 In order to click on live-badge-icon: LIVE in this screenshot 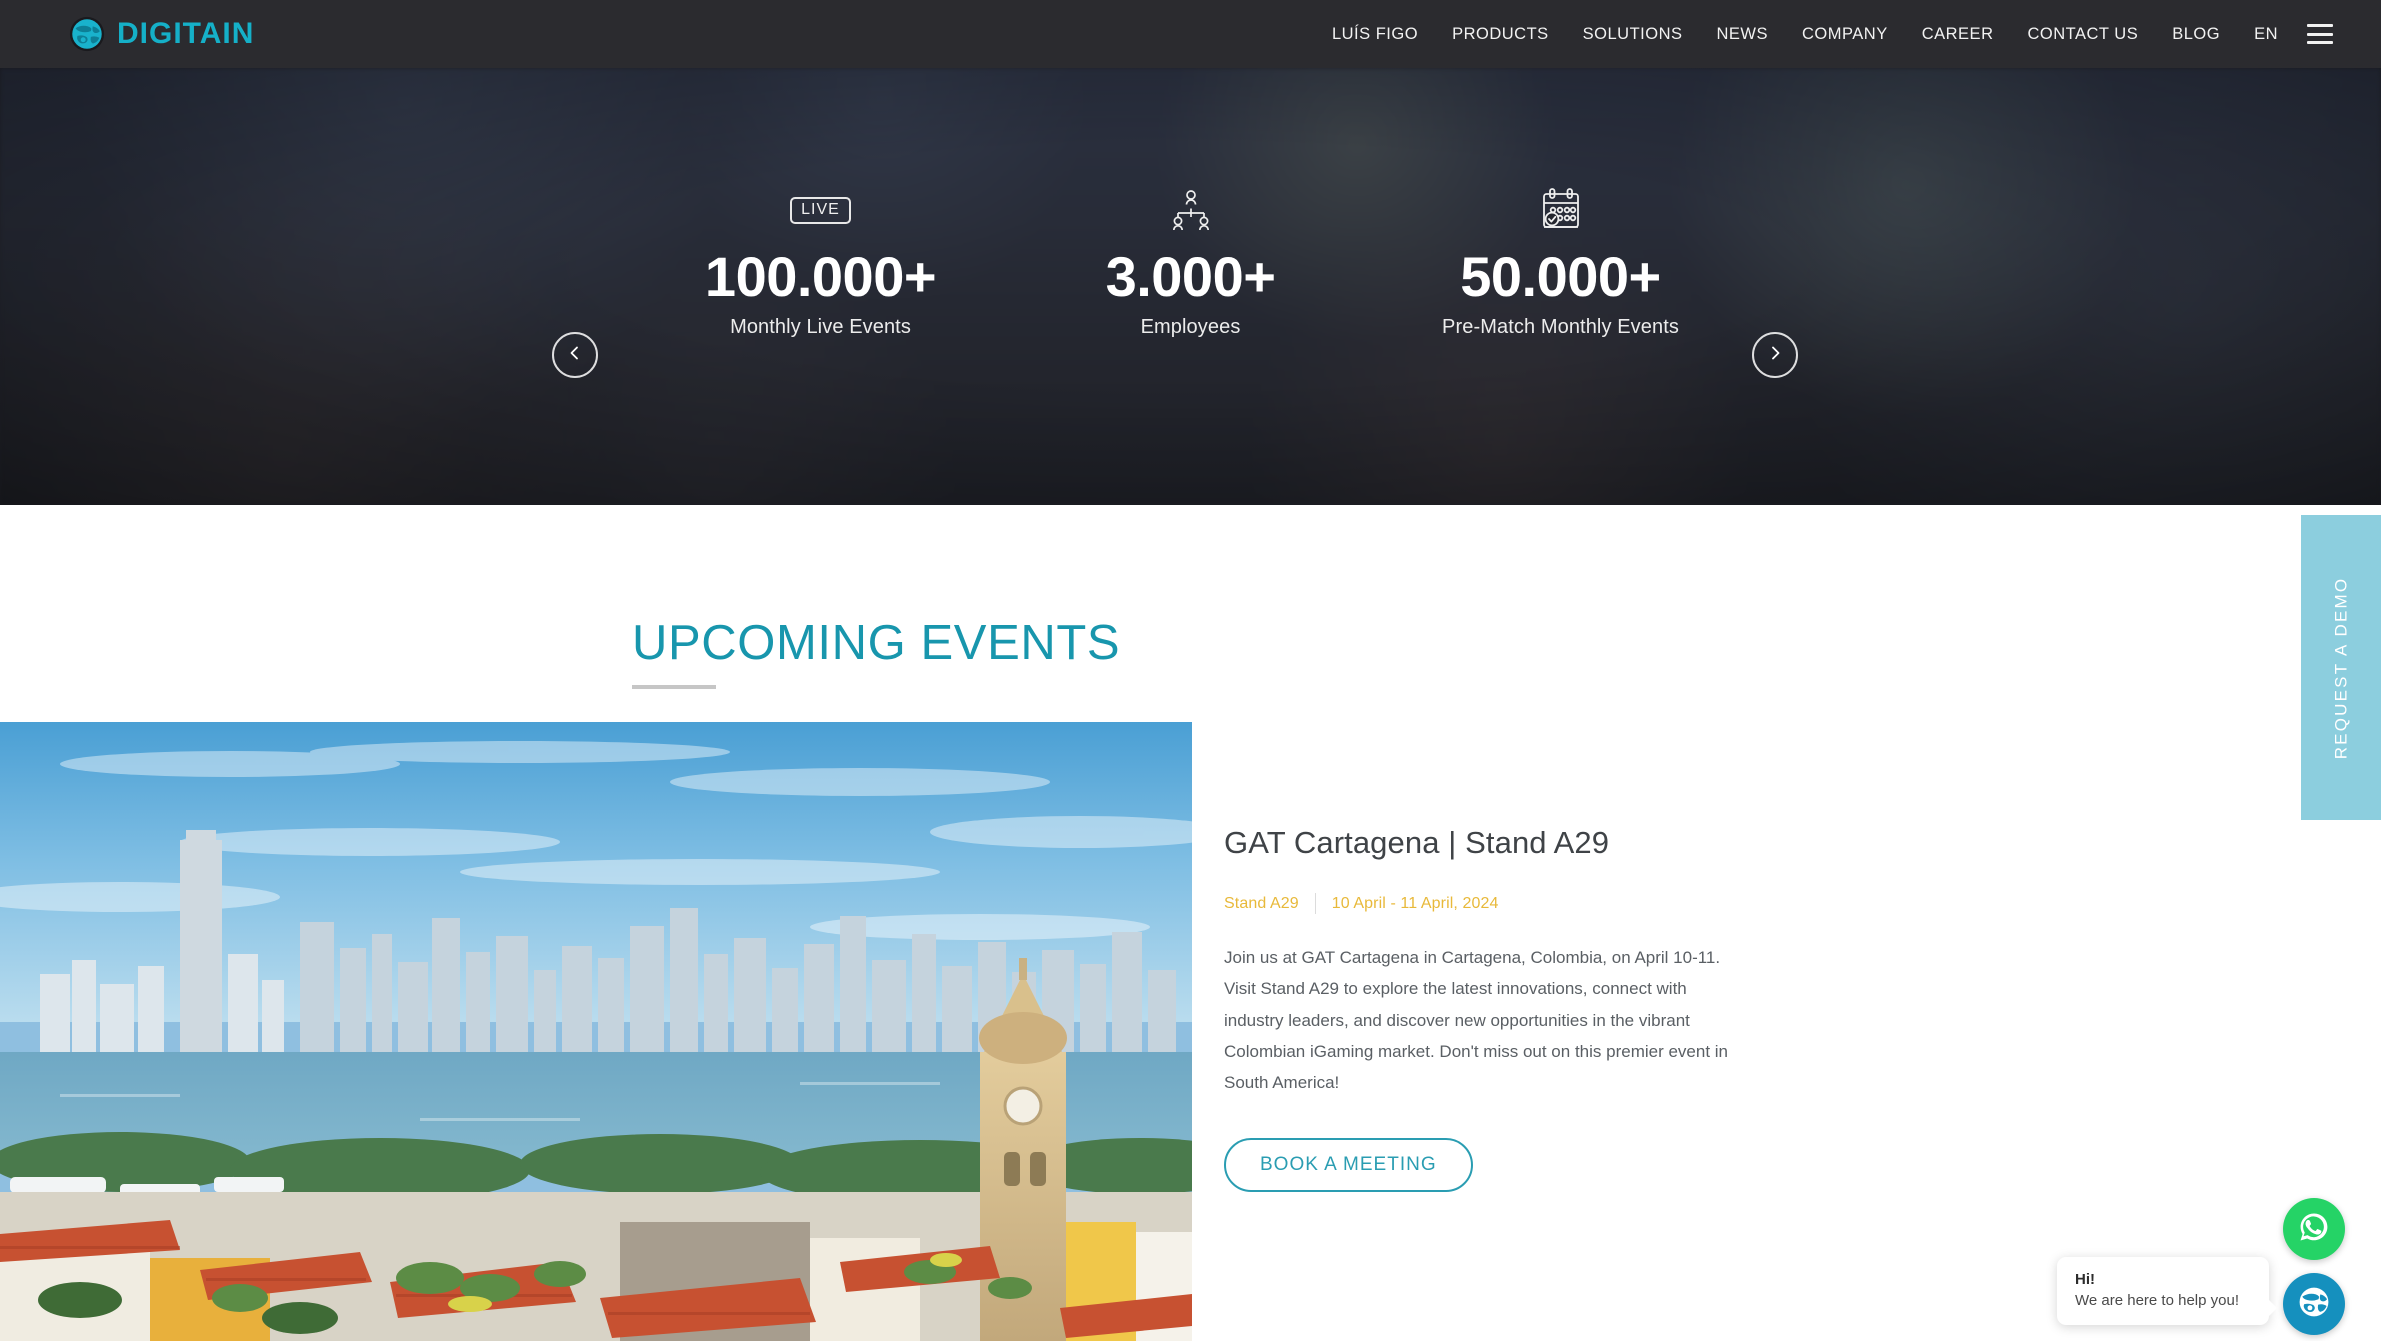, I will do `click(821, 210)`.